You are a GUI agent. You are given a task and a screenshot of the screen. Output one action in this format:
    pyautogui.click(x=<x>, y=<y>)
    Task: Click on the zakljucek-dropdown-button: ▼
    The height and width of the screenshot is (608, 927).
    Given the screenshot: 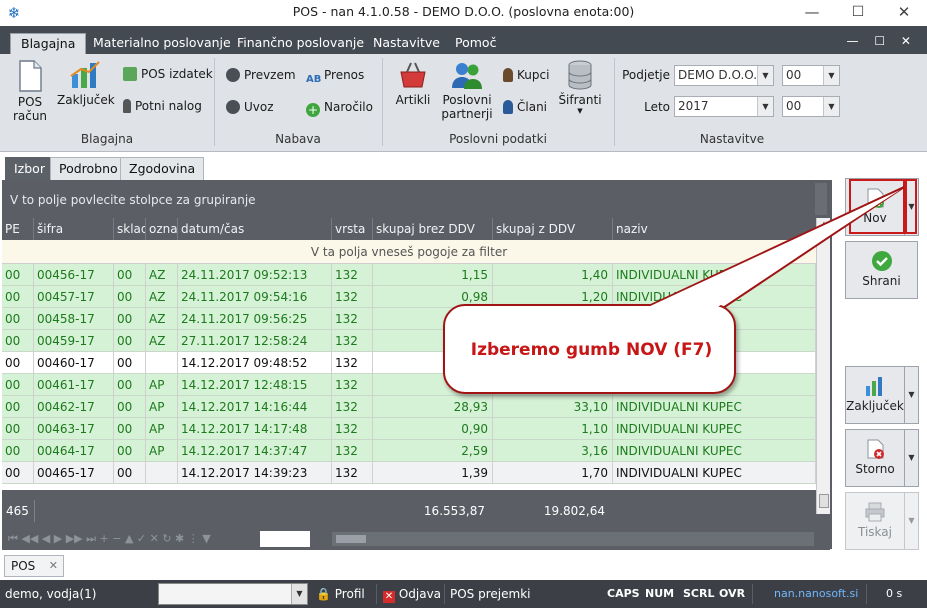 What is the action you would take?
    pyautogui.click(x=911, y=395)
    